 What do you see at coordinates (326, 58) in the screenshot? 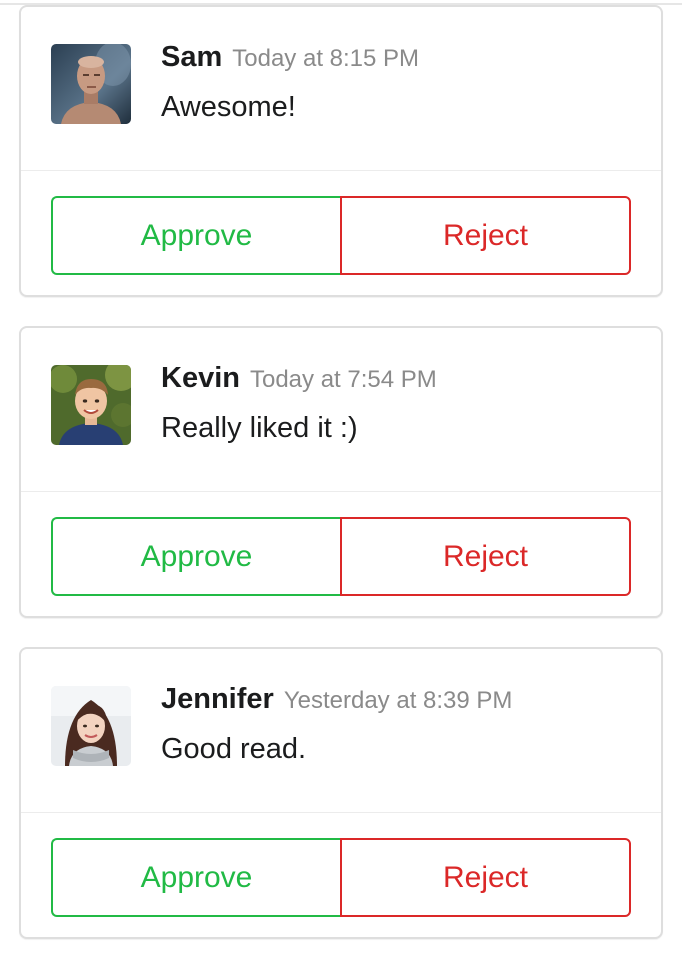
I see `comment-date: Today at 8:15 PM` at bounding box center [326, 58].